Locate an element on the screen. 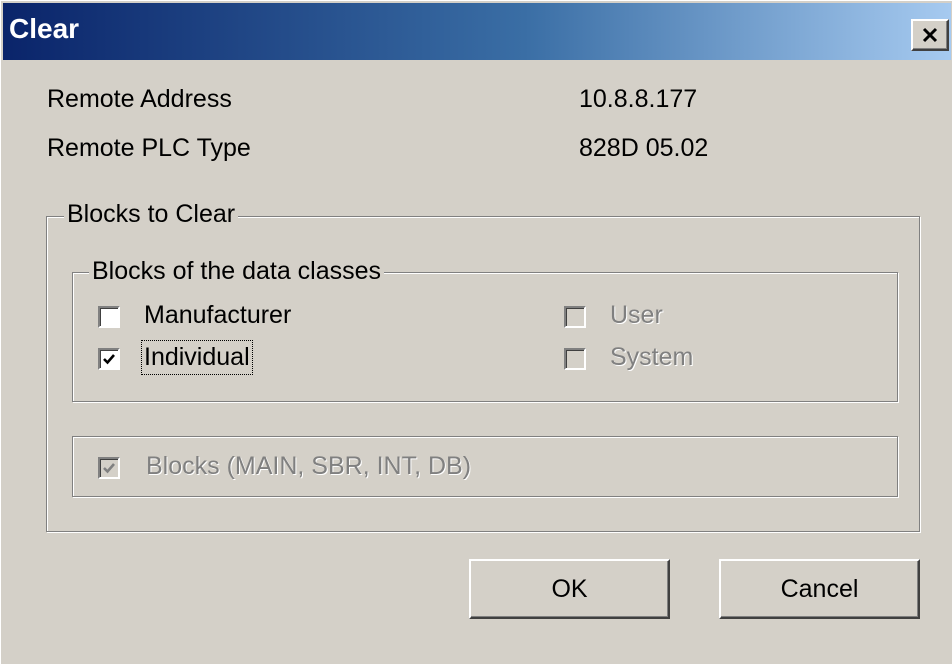 This screenshot has height=664, width=952. remote-address-label: Remote Address is located at coordinates (139, 99).